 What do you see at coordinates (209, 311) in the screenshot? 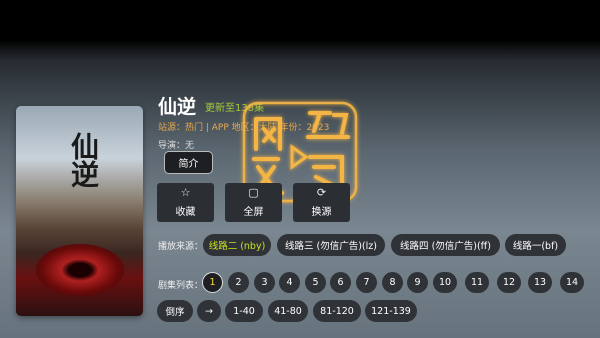
I see `arrow-right-icon: →` at bounding box center [209, 311].